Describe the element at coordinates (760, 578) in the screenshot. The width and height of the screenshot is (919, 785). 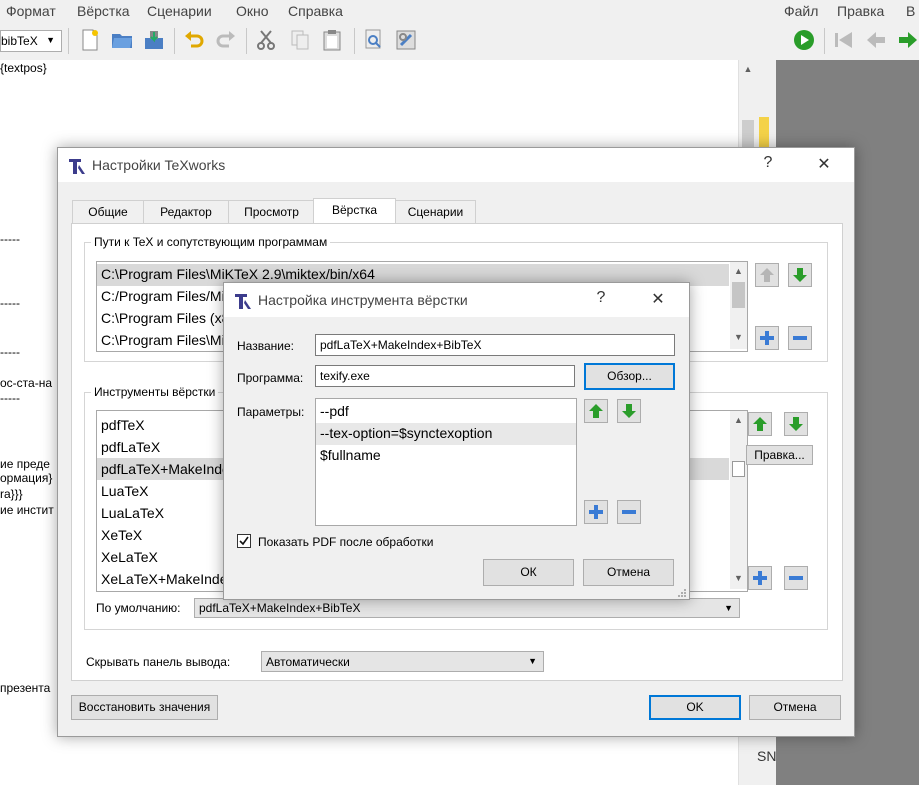
I see `tool-add-button` at that location.